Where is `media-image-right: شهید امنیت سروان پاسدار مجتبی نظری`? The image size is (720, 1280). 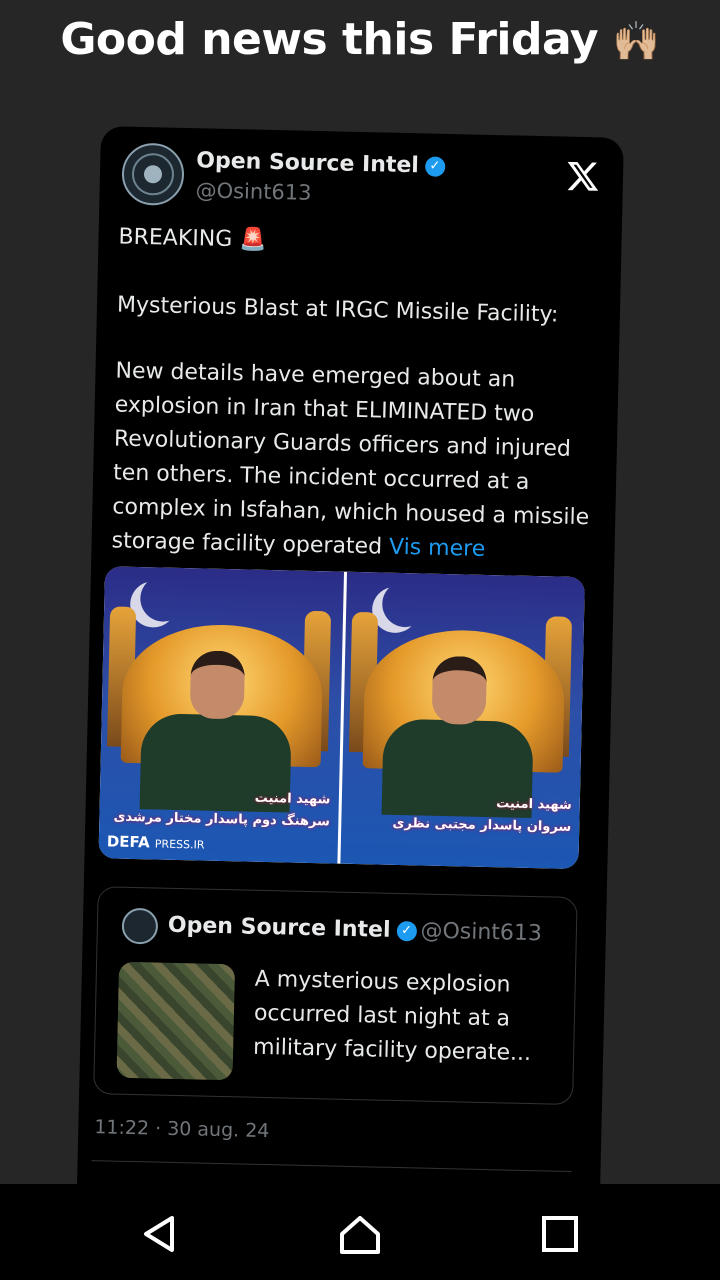 media-image-right: شهید امنیت سروان پاسدار مجتبی نظری is located at coordinates (462, 720).